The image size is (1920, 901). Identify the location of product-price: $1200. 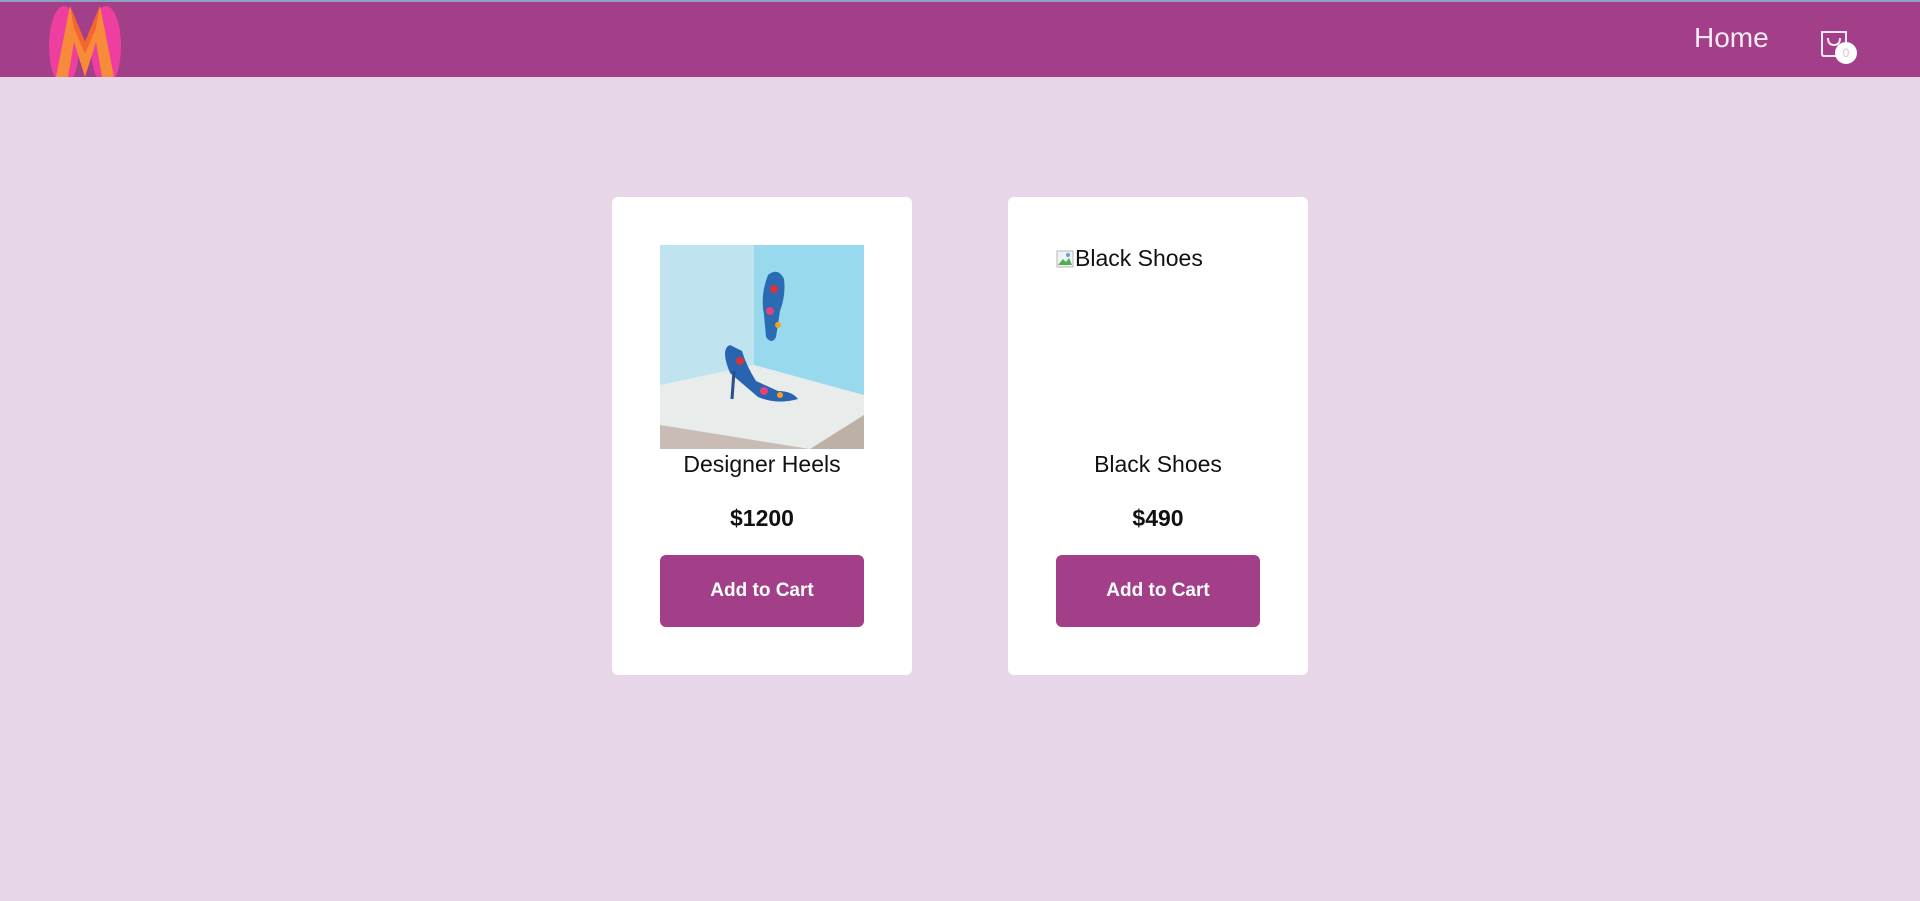
(762, 518).